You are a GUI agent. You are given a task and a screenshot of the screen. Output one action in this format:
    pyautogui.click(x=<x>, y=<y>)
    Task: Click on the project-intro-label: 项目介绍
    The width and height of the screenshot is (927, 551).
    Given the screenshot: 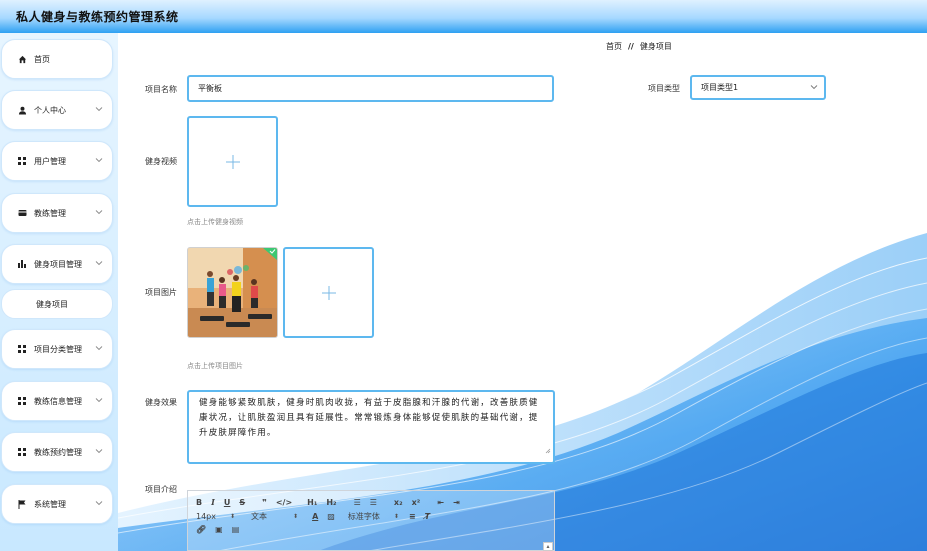 What is the action you would take?
    pyautogui.click(x=161, y=489)
    